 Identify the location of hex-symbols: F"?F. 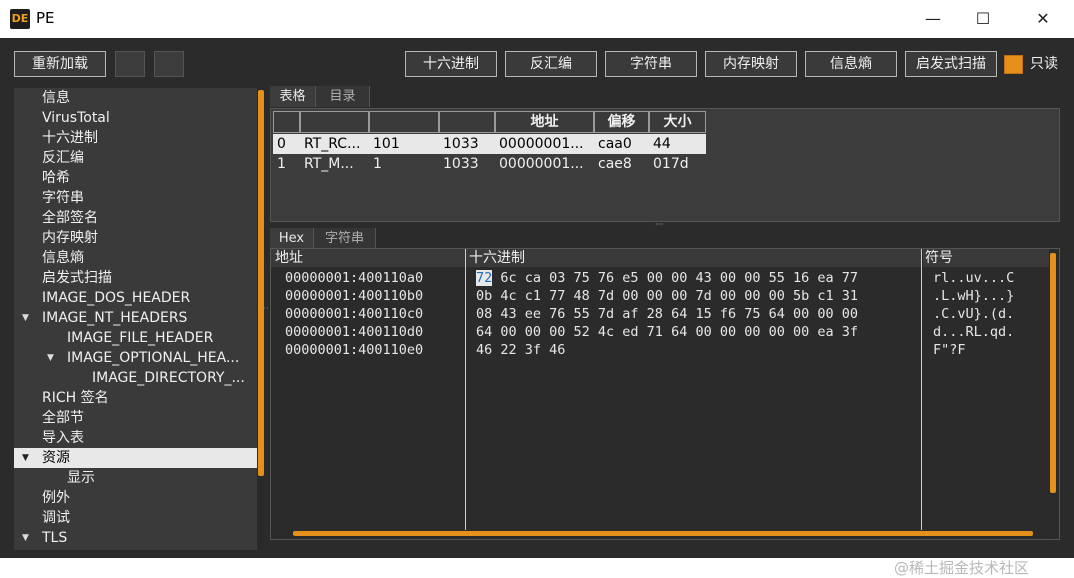
(949, 350).